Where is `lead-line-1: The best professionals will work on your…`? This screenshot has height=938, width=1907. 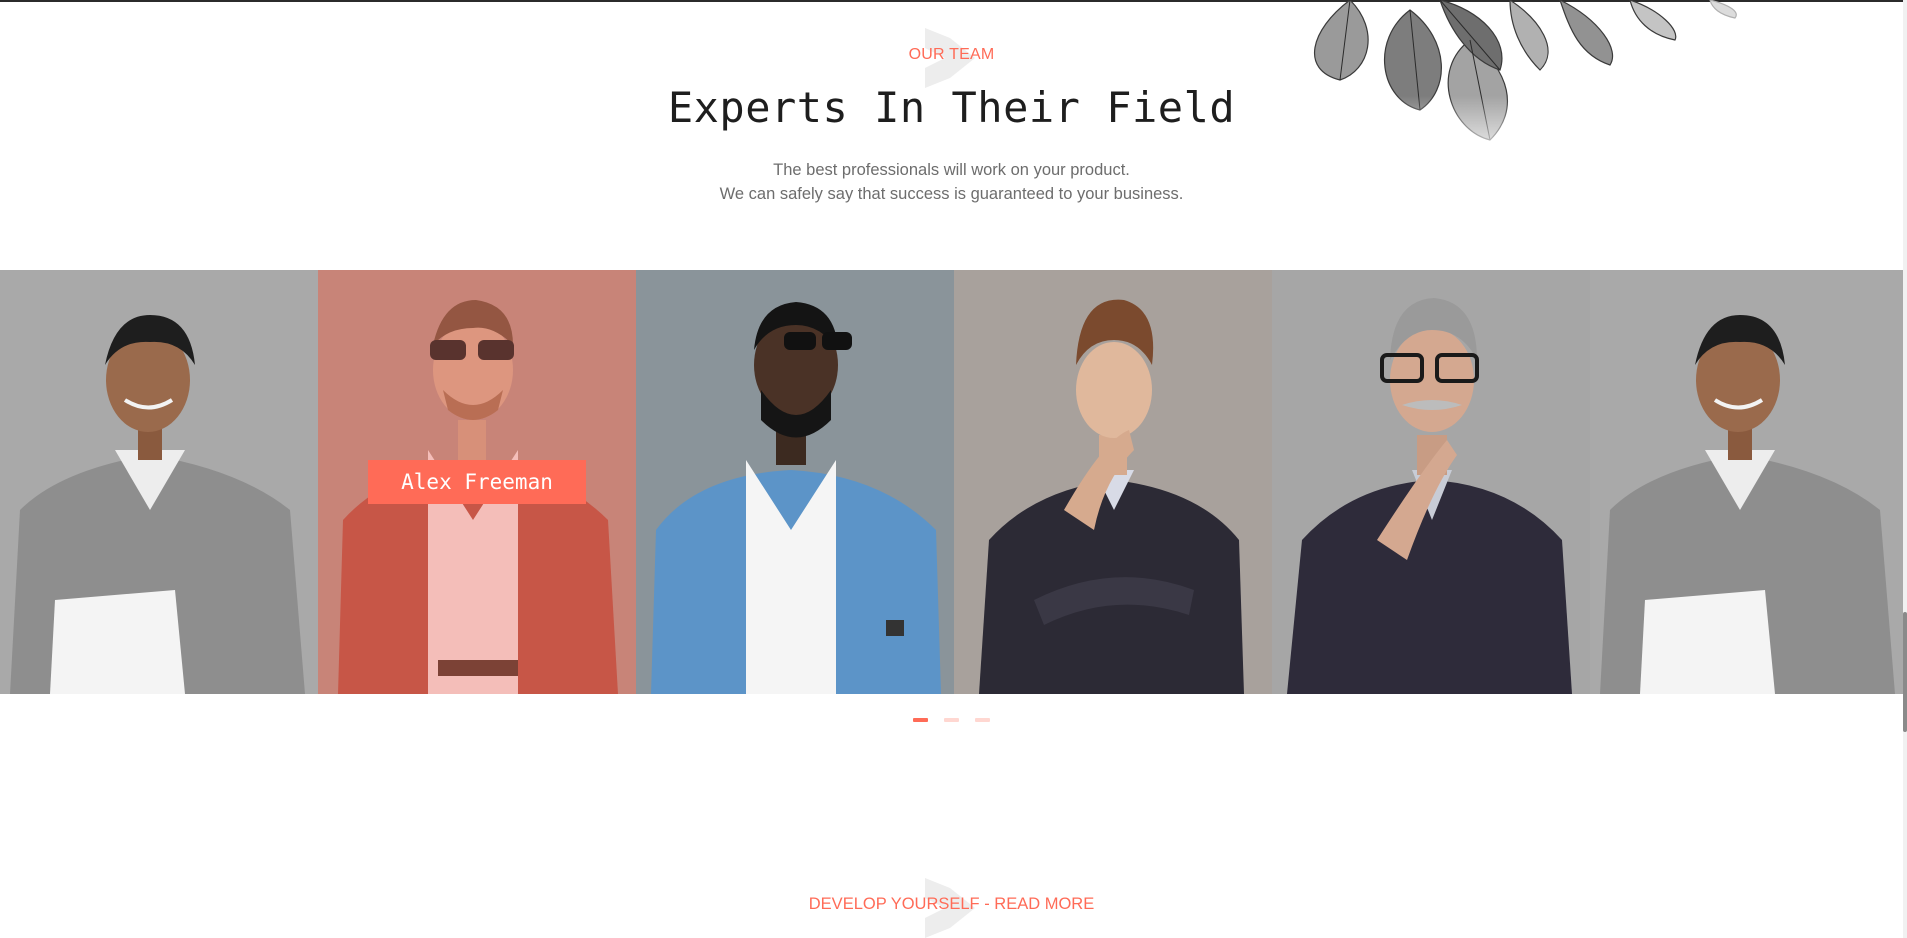
lead-line-1: The best professionals will work on your… is located at coordinates (951, 170).